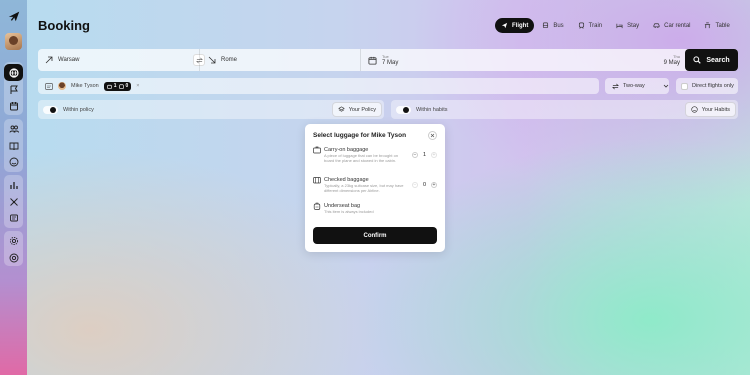  What do you see at coordinates (432, 109) in the screenshot?
I see `within-habits-label: Within habits` at bounding box center [432, 109].